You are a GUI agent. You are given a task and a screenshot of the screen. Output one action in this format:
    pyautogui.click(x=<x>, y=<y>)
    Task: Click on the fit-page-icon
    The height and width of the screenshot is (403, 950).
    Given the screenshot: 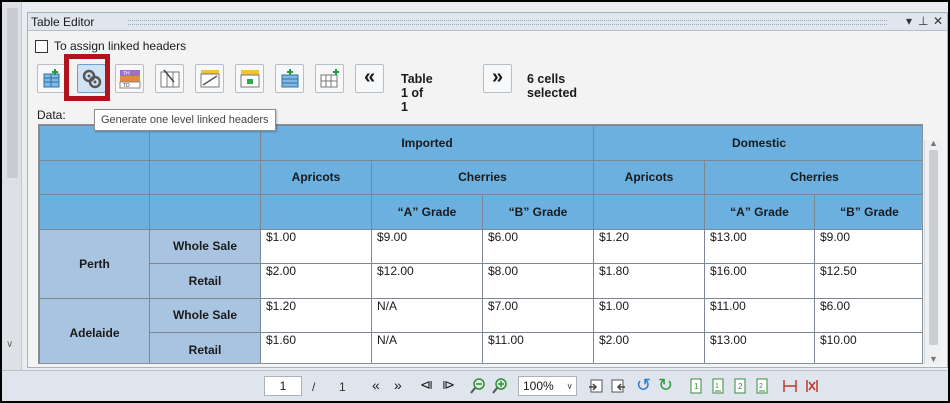 What is the action you would take?
    pyautogui.click(x=812, y=386)
    